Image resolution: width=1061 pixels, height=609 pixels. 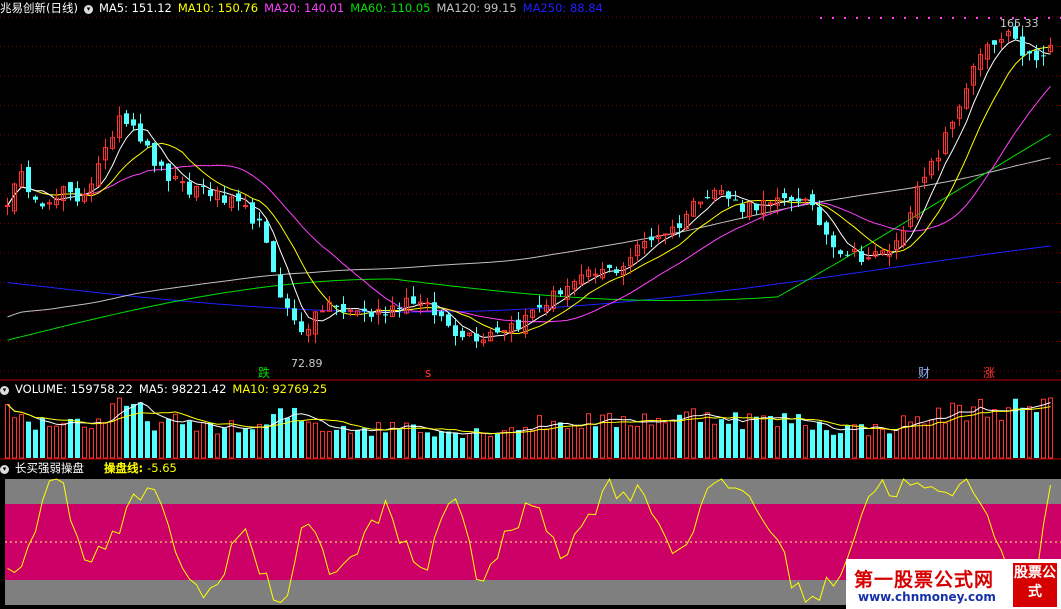 What do you see at coordinates (428, 373) in the screenshot?
I see `marker-s: s` at bounding box center [428, 373].